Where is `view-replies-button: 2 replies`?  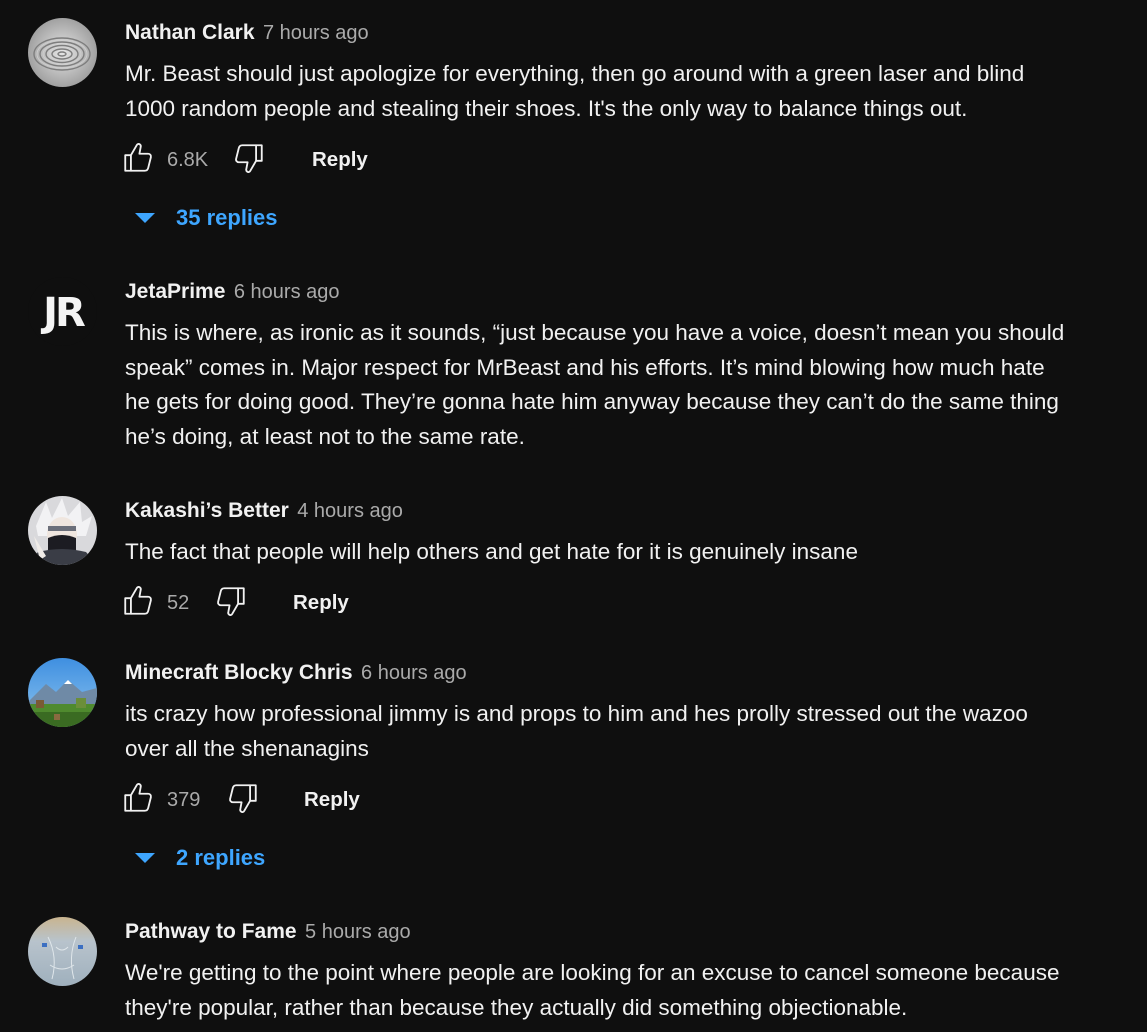
view-replies-button: 2 replies is located at coordinates (199, 858).